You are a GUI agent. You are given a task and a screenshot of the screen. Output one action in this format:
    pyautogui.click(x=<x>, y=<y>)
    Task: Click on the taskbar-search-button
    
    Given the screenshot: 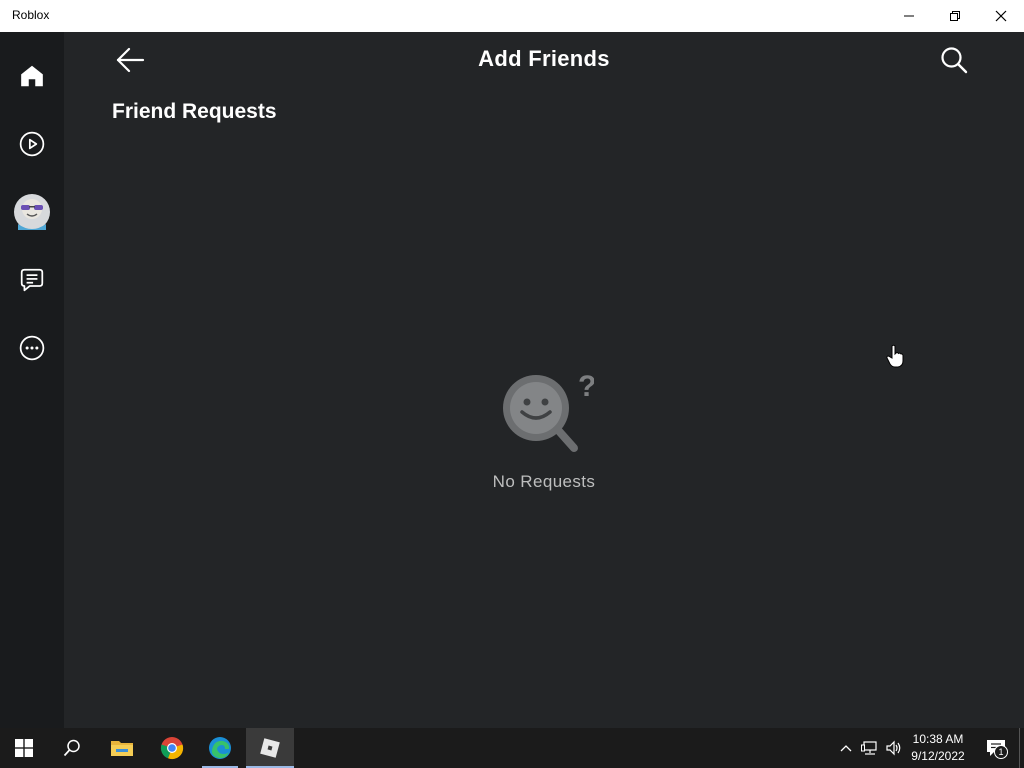 What is the action you would take?
    pyautogui.click(x=72, y=748)
    